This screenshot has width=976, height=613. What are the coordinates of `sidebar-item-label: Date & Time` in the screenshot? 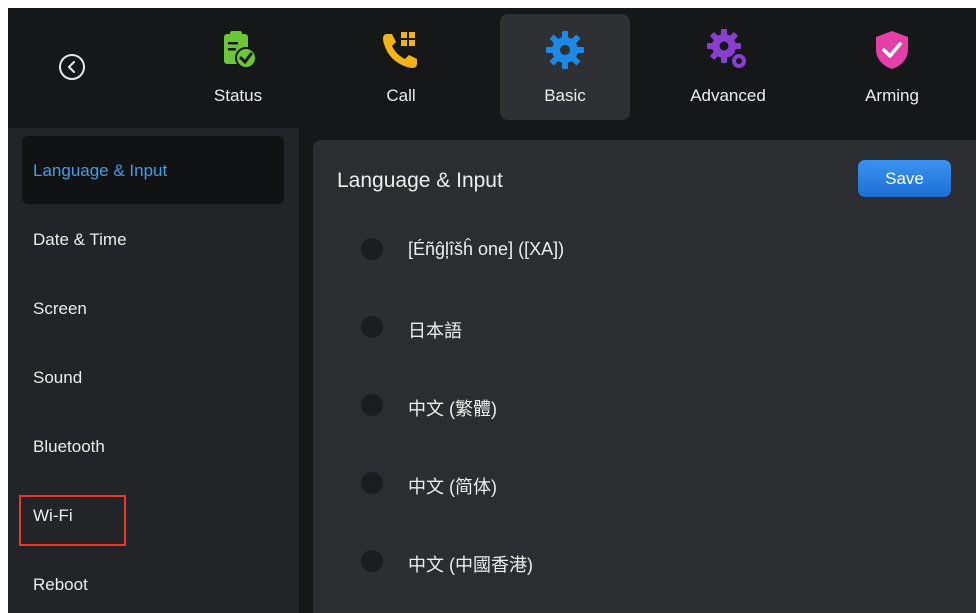 It's located at (80, 239).